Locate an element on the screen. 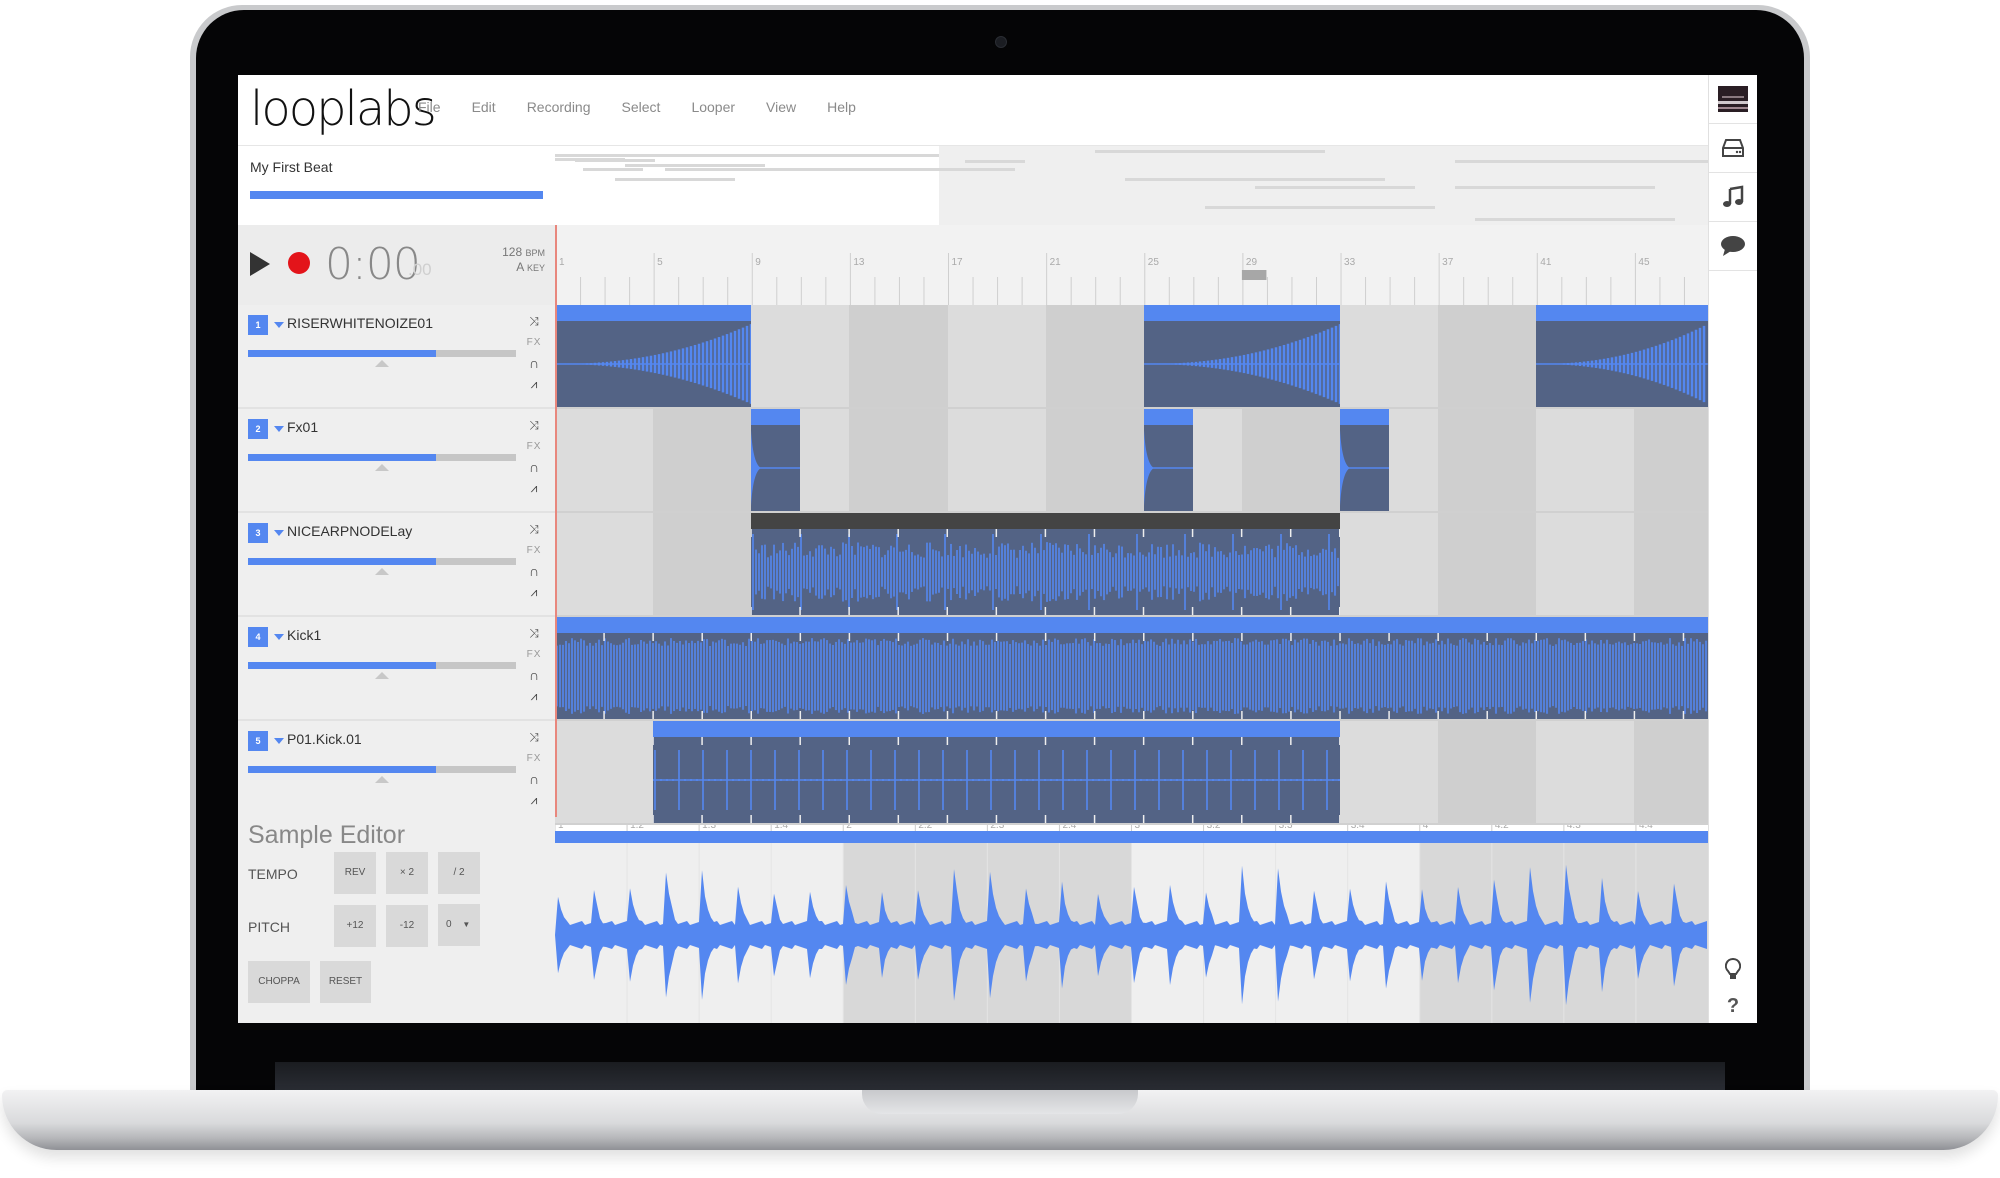 The image size is (2000, 1178). record-icon is located at coordinates (299, 263).